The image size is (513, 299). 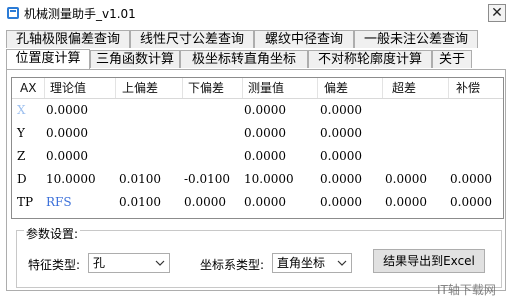 I want to click on col-header-measured: 测量值, so click(x=266, y=88).